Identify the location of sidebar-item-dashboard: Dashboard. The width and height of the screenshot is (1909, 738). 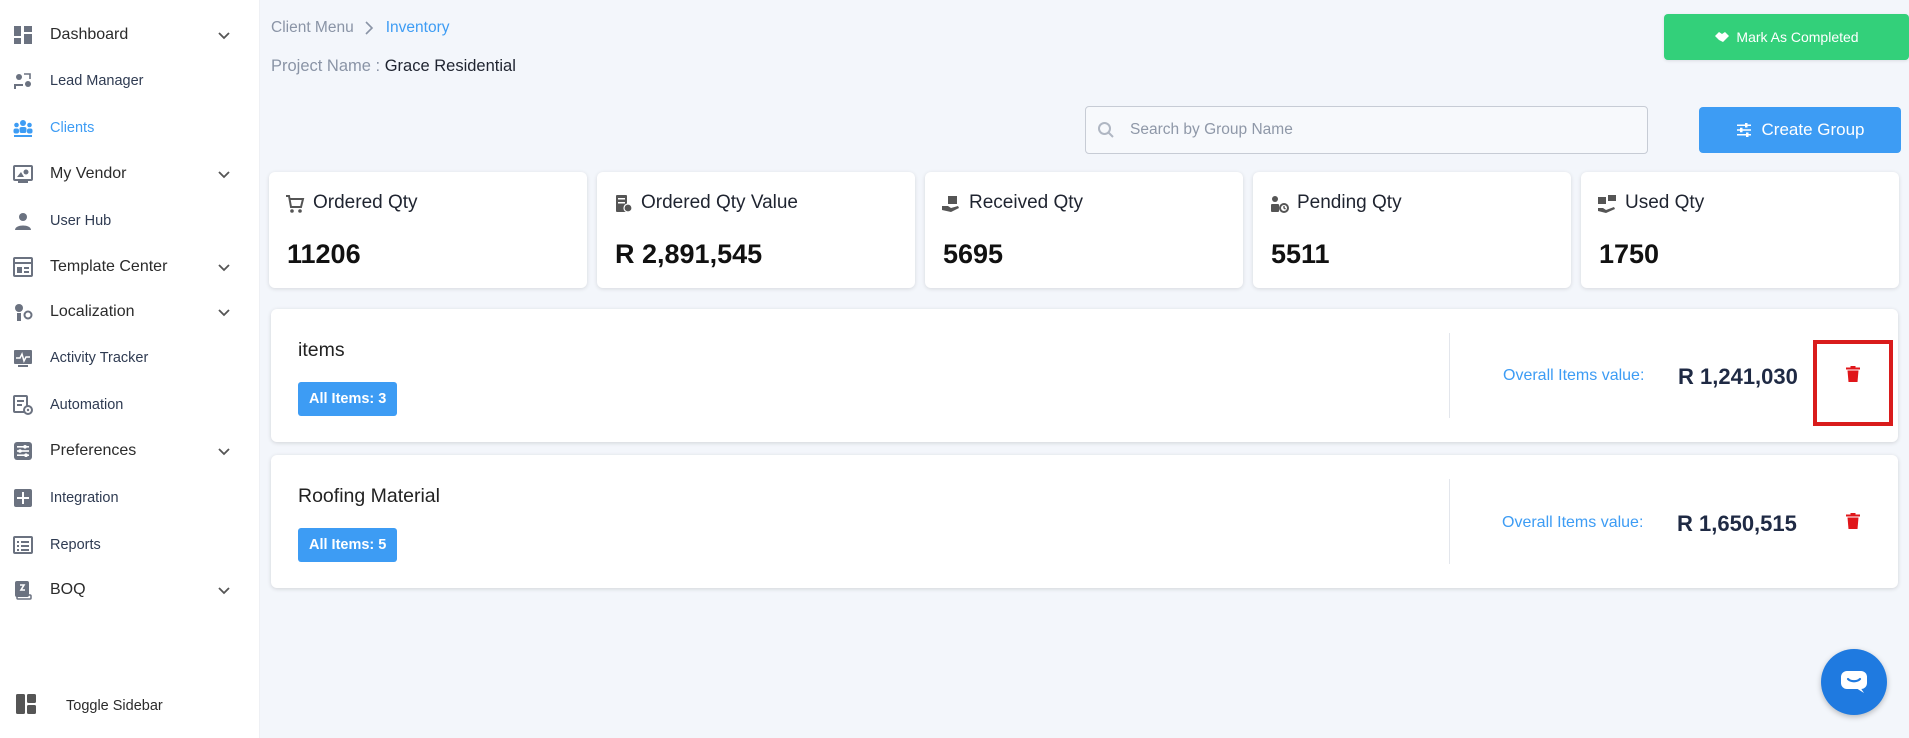
(130, 35).